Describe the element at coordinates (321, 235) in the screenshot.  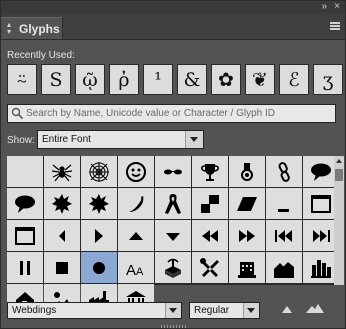
I see `skip-forward-icon` at that location.